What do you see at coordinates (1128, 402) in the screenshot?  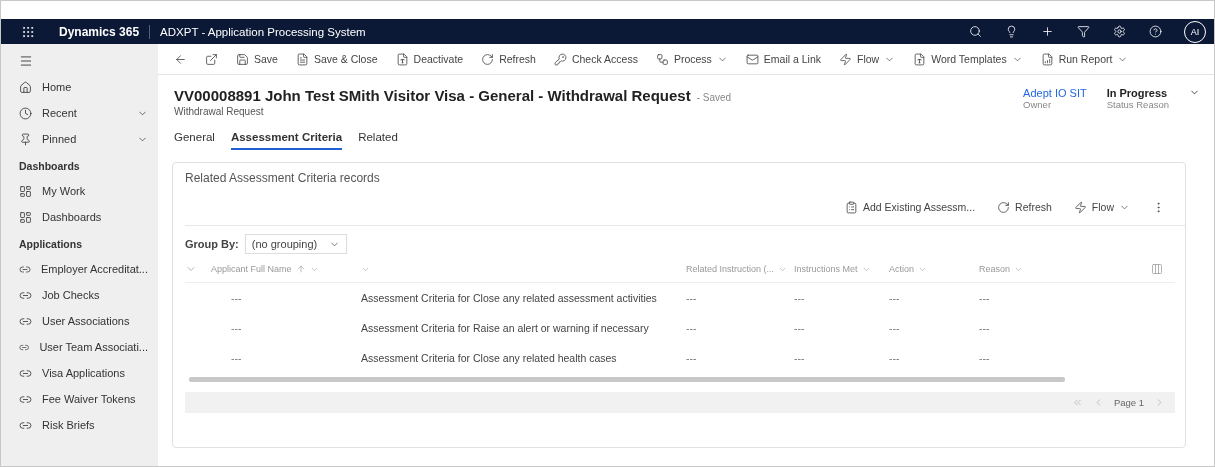 I see `page-number: Page 1` at bounding box center [1128, 402].